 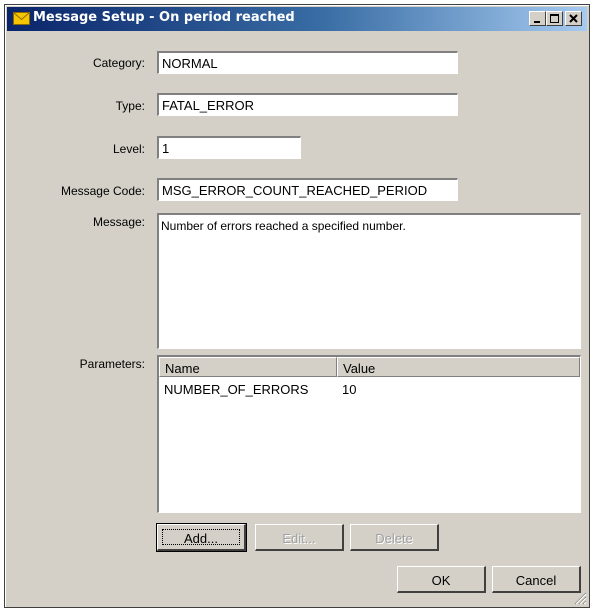 What do you see at coordinates (307, 189) in the screenshot?
I see `message-code-field: MSG_ERROR_COUNT_REACHED_PERIOD` at bounding box center [307, 189].